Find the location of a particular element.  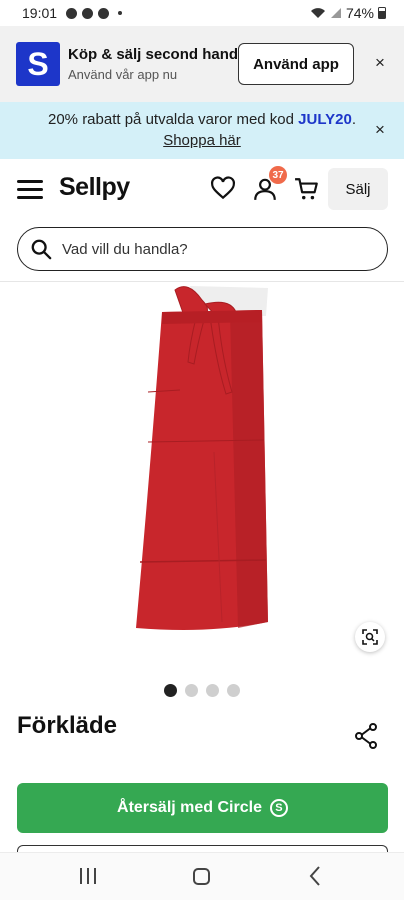

use-app-button: Använd app is located at coordinates (296, 64).